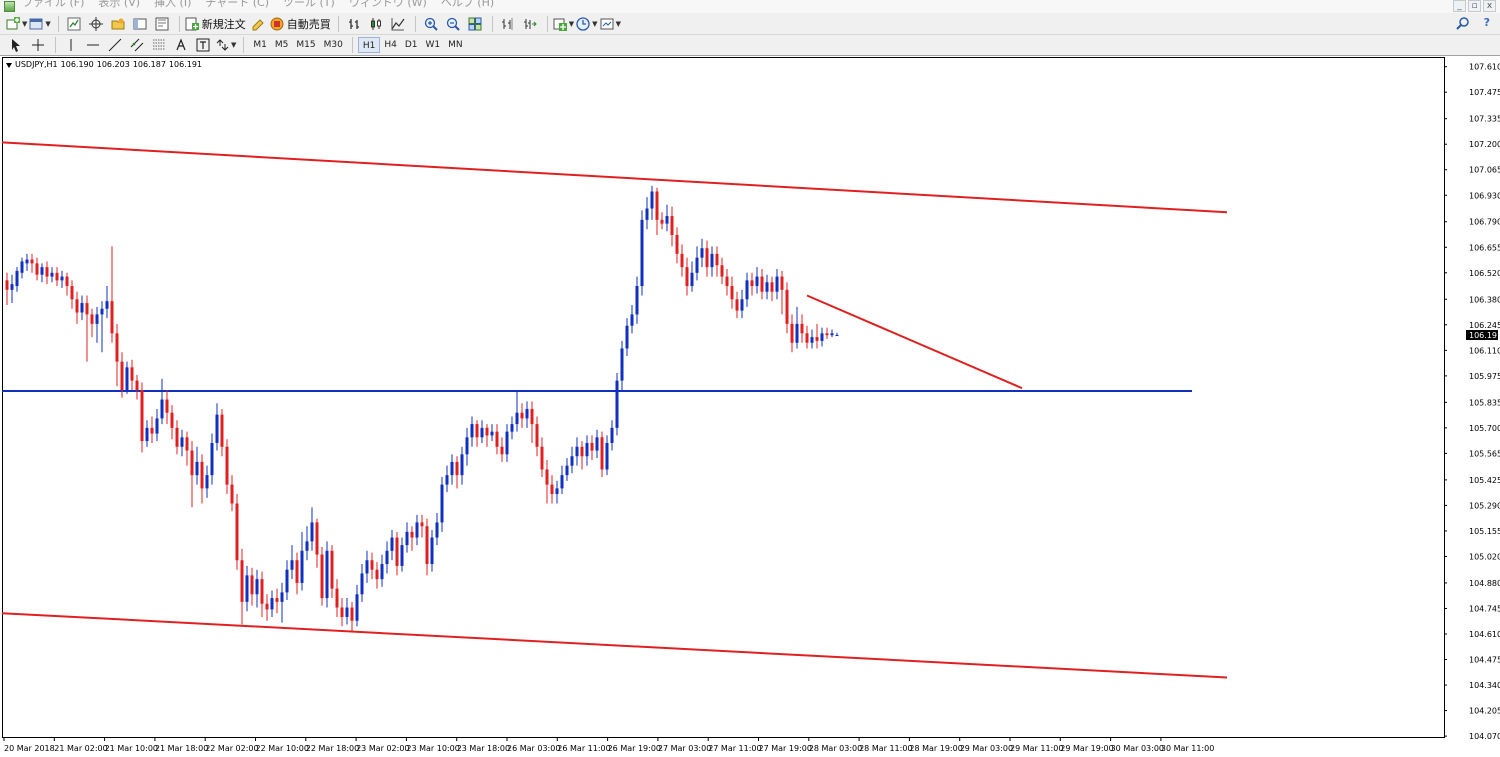 Image resolution: width=1500 pixels, height=757 pixels. I want to click on new-order-button: 新規注文, so click(215, 24).